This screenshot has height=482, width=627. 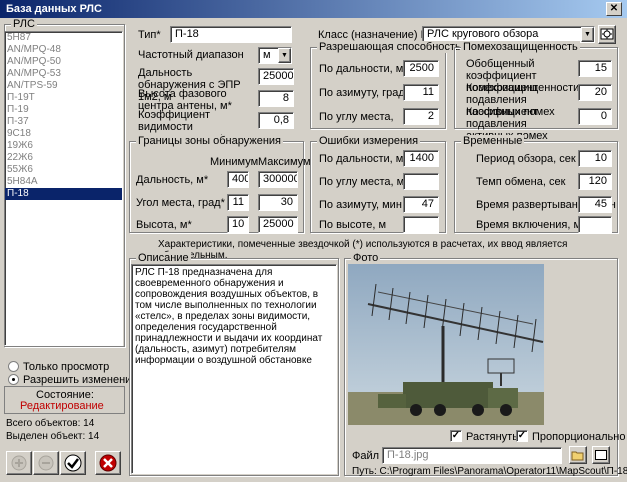 What do you see at coordinates (614, 9) in the screenshot?
I see `close-button: ✕` at bounding box center [614, 9].